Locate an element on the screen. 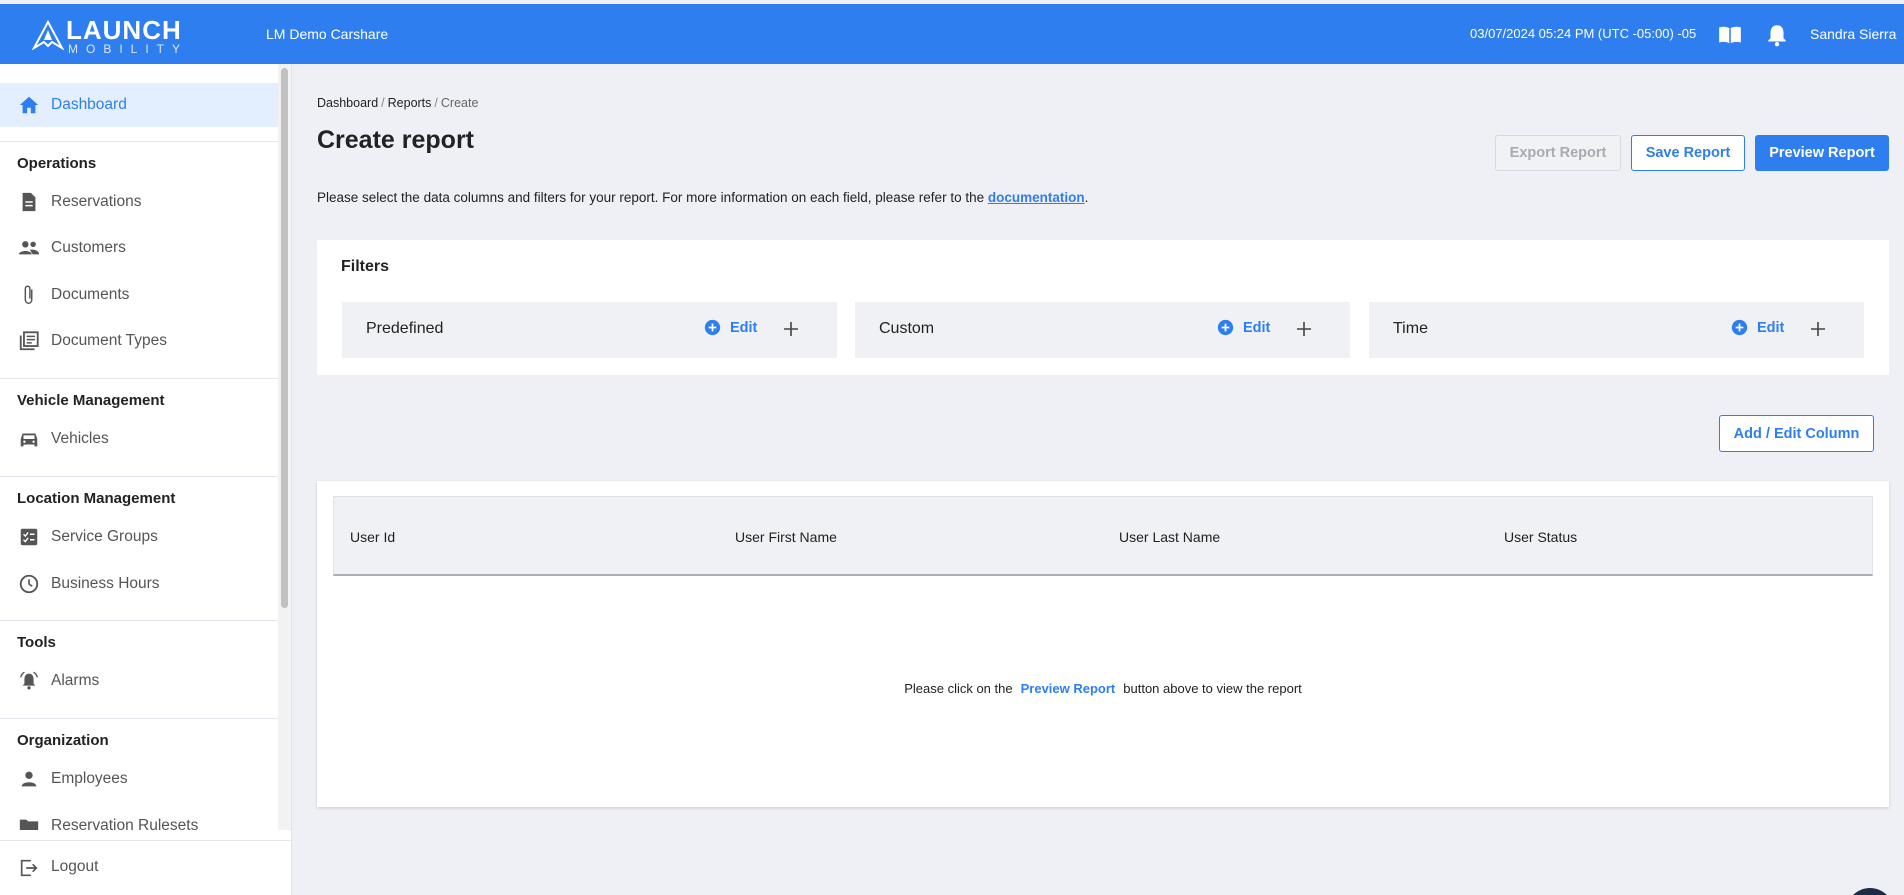 Image resolution: width=1904 pixels, height=895 pixels. sidebar-item-reservation-rulesets: Reservation Rulesets is located at coordinates (139, 817).